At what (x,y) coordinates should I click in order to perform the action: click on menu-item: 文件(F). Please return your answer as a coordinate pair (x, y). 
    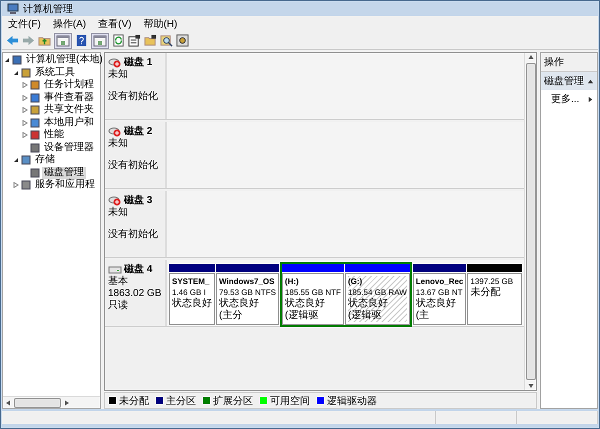
    Looking at the image, I should click on (24, 24).